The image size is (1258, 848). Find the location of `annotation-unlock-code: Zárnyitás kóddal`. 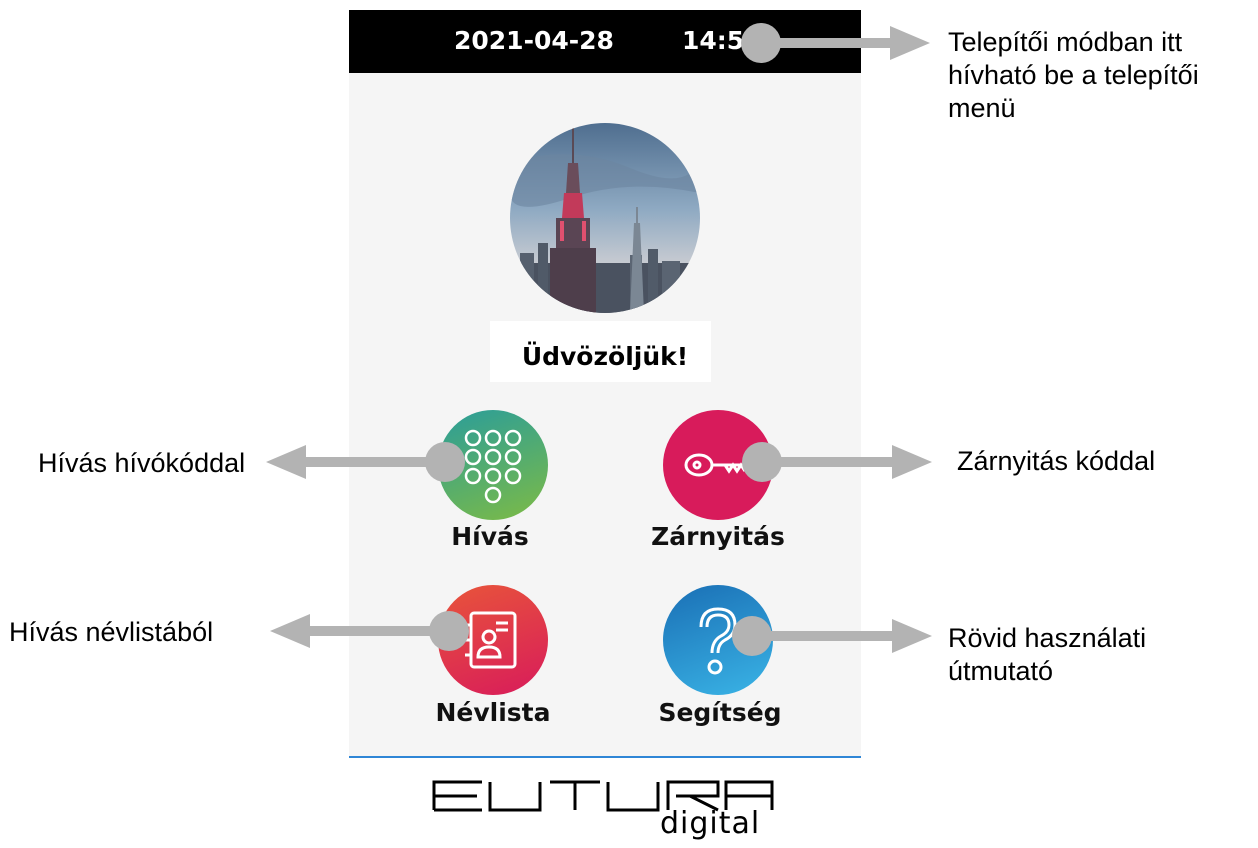

annotation-unlock-code: Zárnyitás kóddal is located at coordinates (1056, 461).